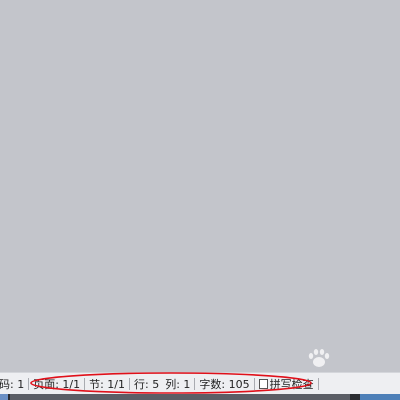 Image resolution: width=400 pixels, height=400 pixels. What do you see at coordinates (107, 383) in the screenshot?
I see `status-section: 节: 1/1` at bounding box center [107, 383].